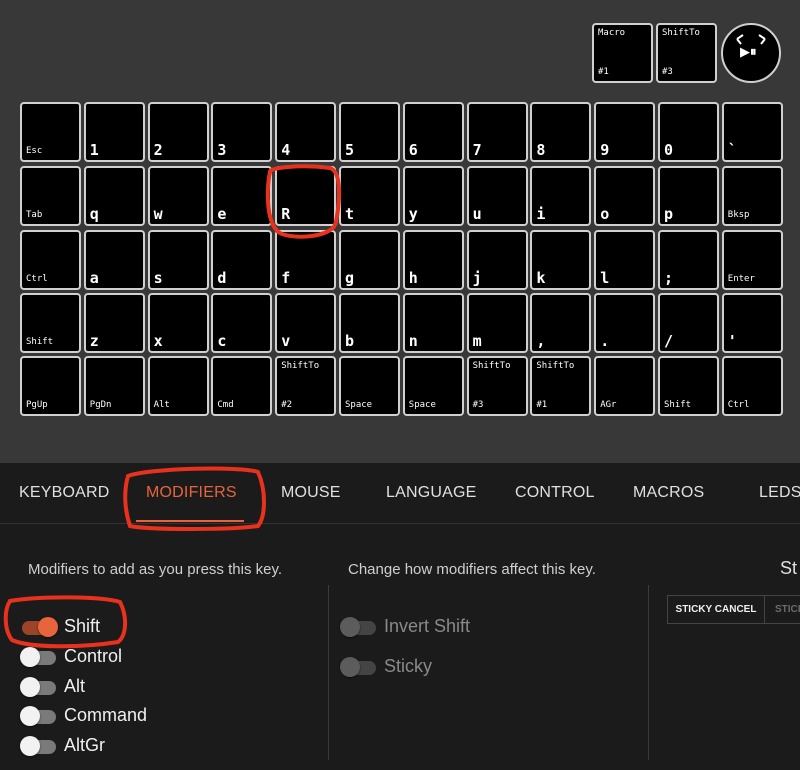 Image resolution: width=800 pixels, height=770 pixels. Describe the element at coordinates (686, 53) in the screenshot. I see `key-shiftto-3: ShiftTo #3` at that location.